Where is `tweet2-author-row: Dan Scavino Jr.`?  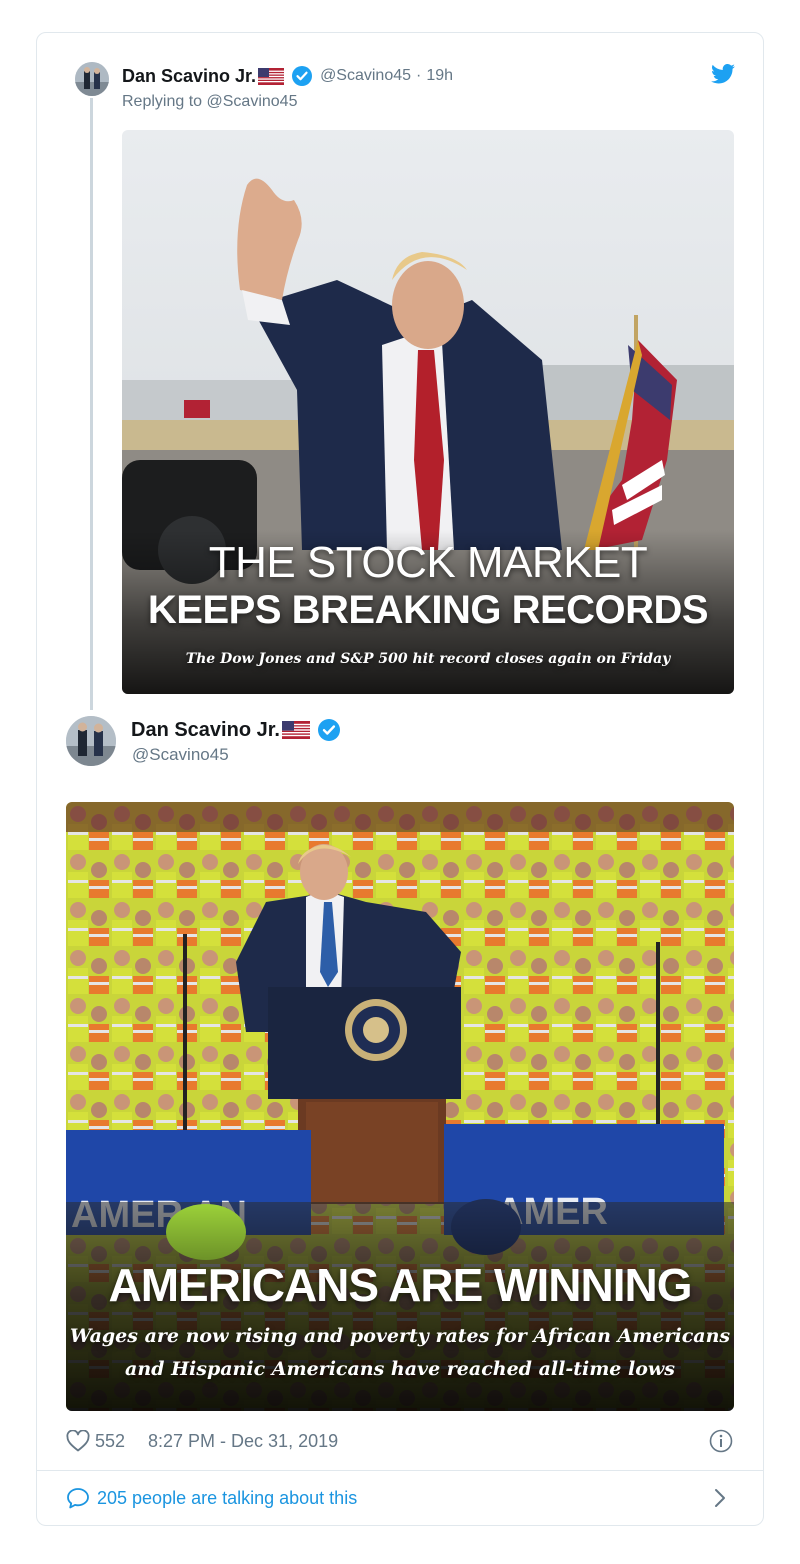
tweet2-author-row: Dan Scavino Jr. is located at coordinates (235, 730).